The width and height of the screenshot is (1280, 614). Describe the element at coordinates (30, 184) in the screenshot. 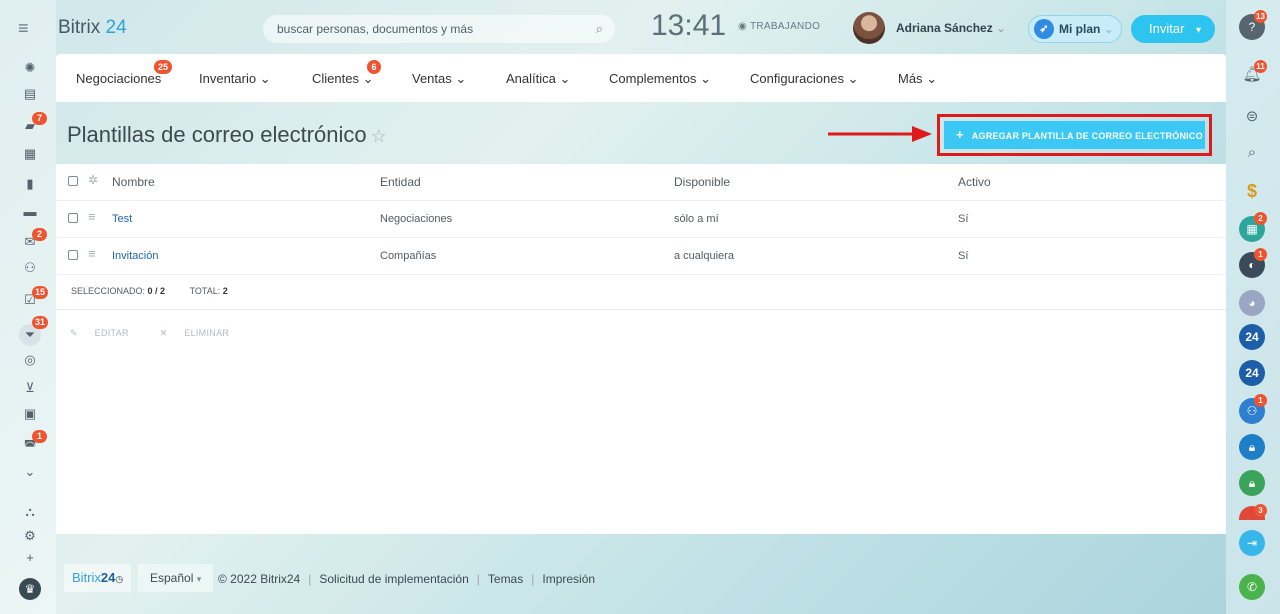

I see `document-icon: ▮` at that location.